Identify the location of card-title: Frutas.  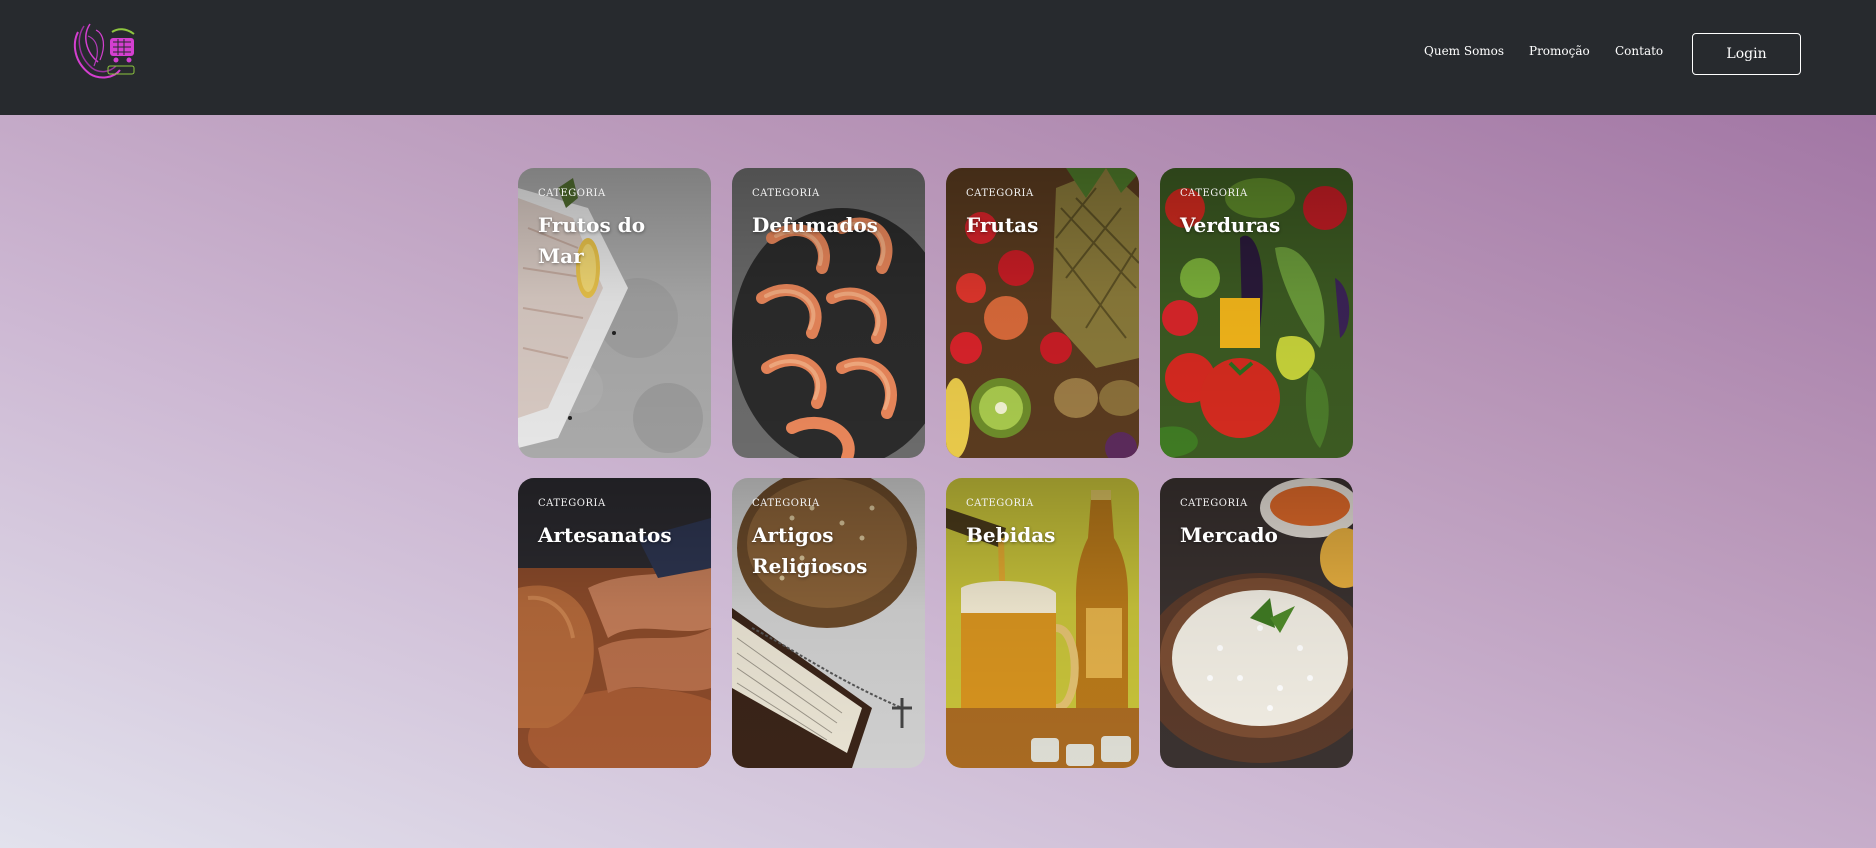
(1002, 225).